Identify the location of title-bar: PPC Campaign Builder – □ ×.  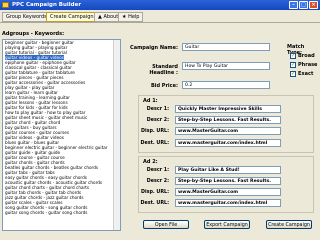
(160, 5).